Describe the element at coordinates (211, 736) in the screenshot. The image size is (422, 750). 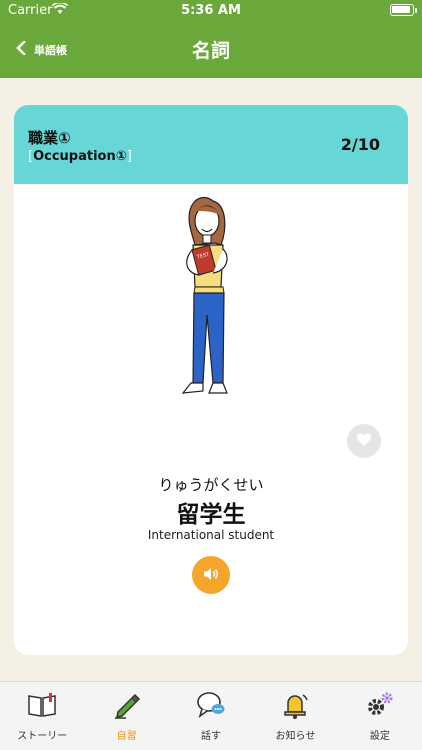
I see `tab-speak-label: 話す` at that location.